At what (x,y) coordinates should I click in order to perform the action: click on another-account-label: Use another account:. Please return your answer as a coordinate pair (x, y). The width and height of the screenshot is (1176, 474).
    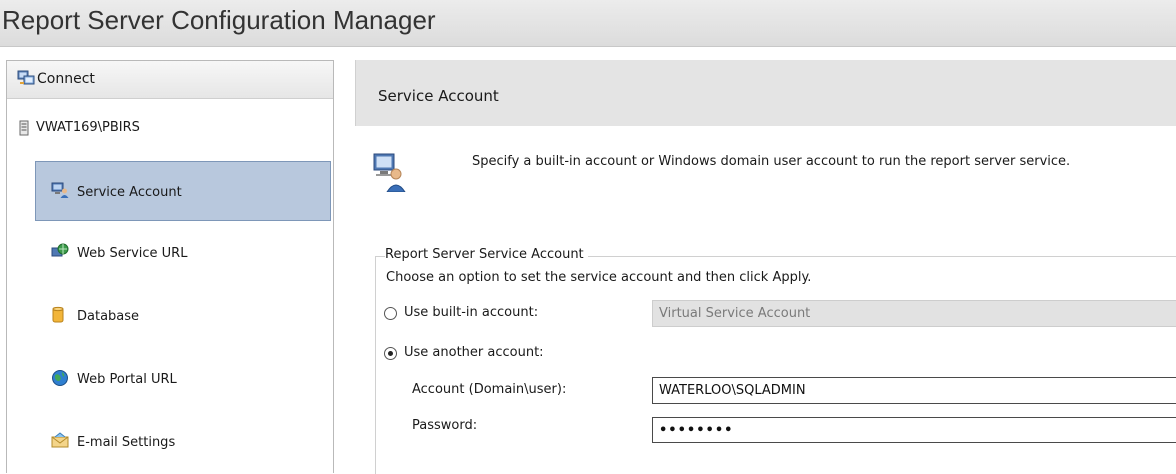
    Looking at the image, I should click on (474, 352).